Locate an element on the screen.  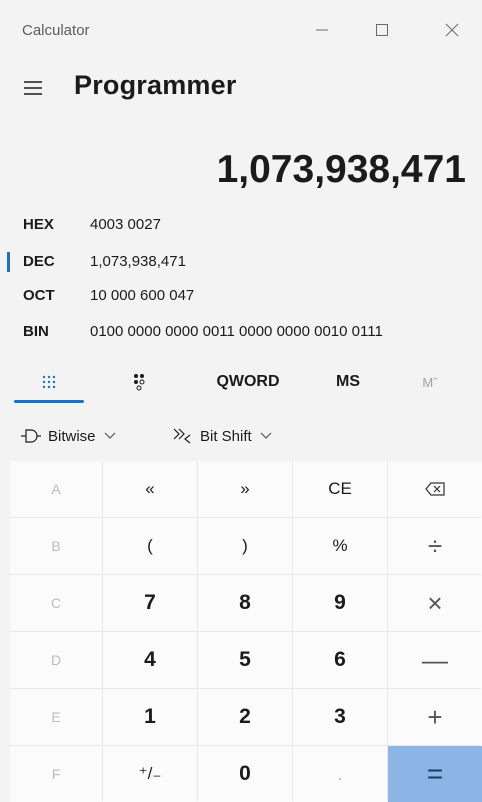
backspace-icon is located at coordinates (435, 489).